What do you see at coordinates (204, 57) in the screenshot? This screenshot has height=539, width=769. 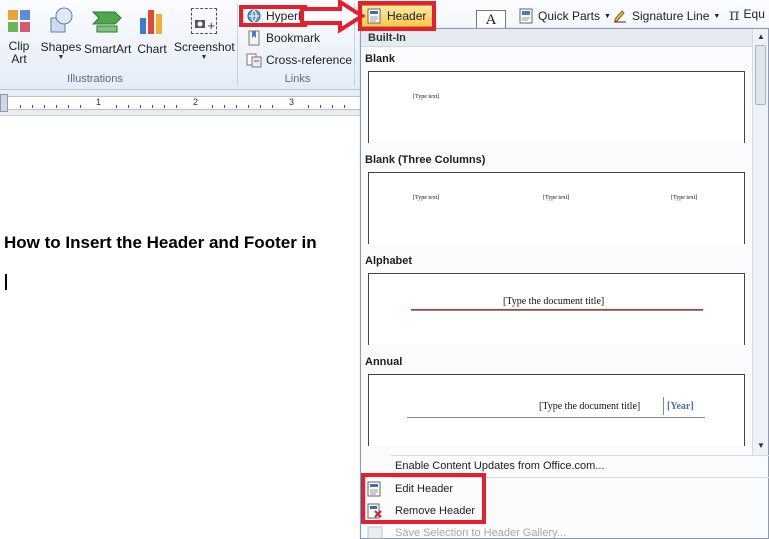 I see `screenshot-dropdown-icon: ▼` at bounding box center [204, 57].